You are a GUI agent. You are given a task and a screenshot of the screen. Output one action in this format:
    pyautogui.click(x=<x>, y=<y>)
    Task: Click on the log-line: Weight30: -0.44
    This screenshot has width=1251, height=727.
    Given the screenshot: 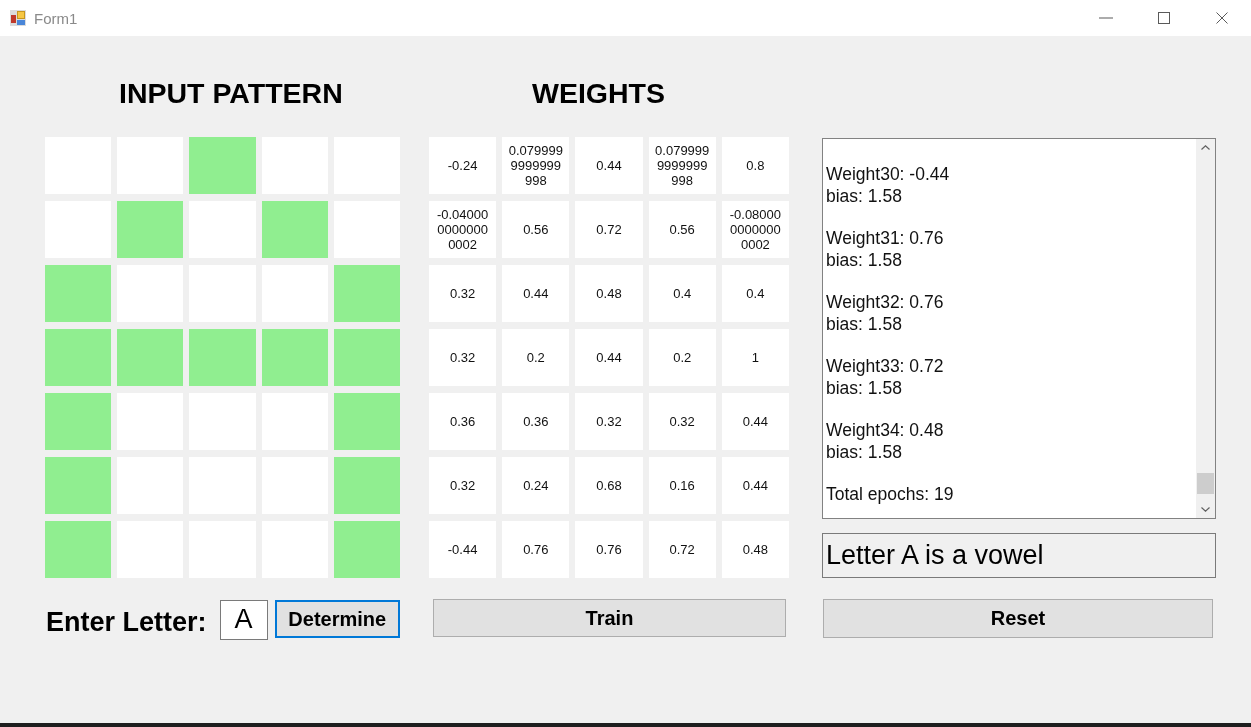 What is the action you would take?
    pyautogui.click(x=888, y=174)
    